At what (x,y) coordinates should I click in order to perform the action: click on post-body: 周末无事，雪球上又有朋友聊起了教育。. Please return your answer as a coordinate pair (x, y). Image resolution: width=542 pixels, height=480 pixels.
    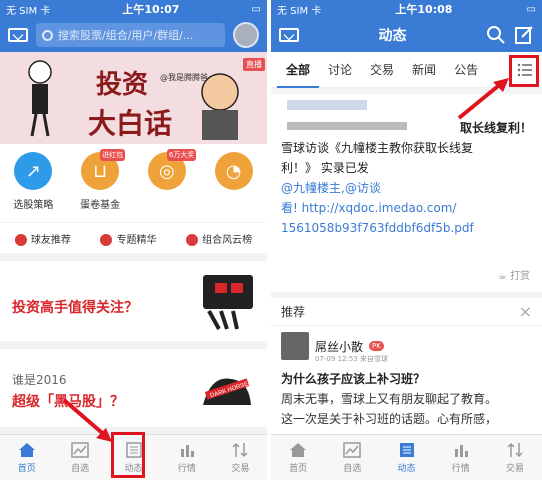
    Looking at the image, I should click on (389, 399).